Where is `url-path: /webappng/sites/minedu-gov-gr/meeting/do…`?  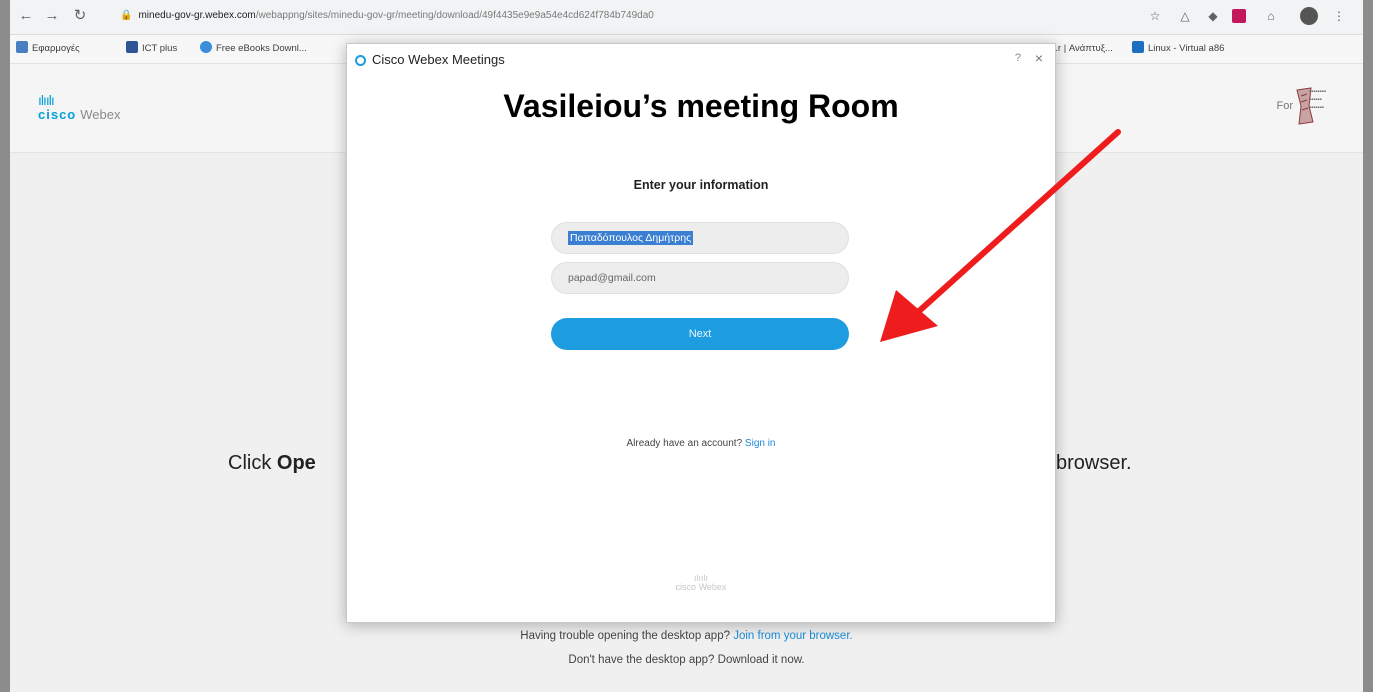
url-path: /webappng/sites/minedu-gov-gr/meeting/do… is located at coordinates (454, 15).